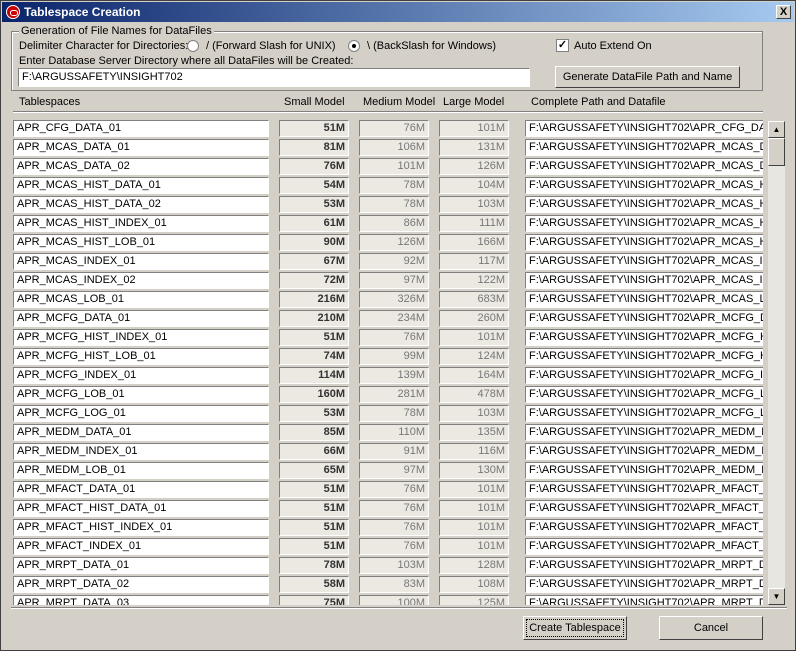  I want to click on large-model-cell: 478M, so click(474, 394).